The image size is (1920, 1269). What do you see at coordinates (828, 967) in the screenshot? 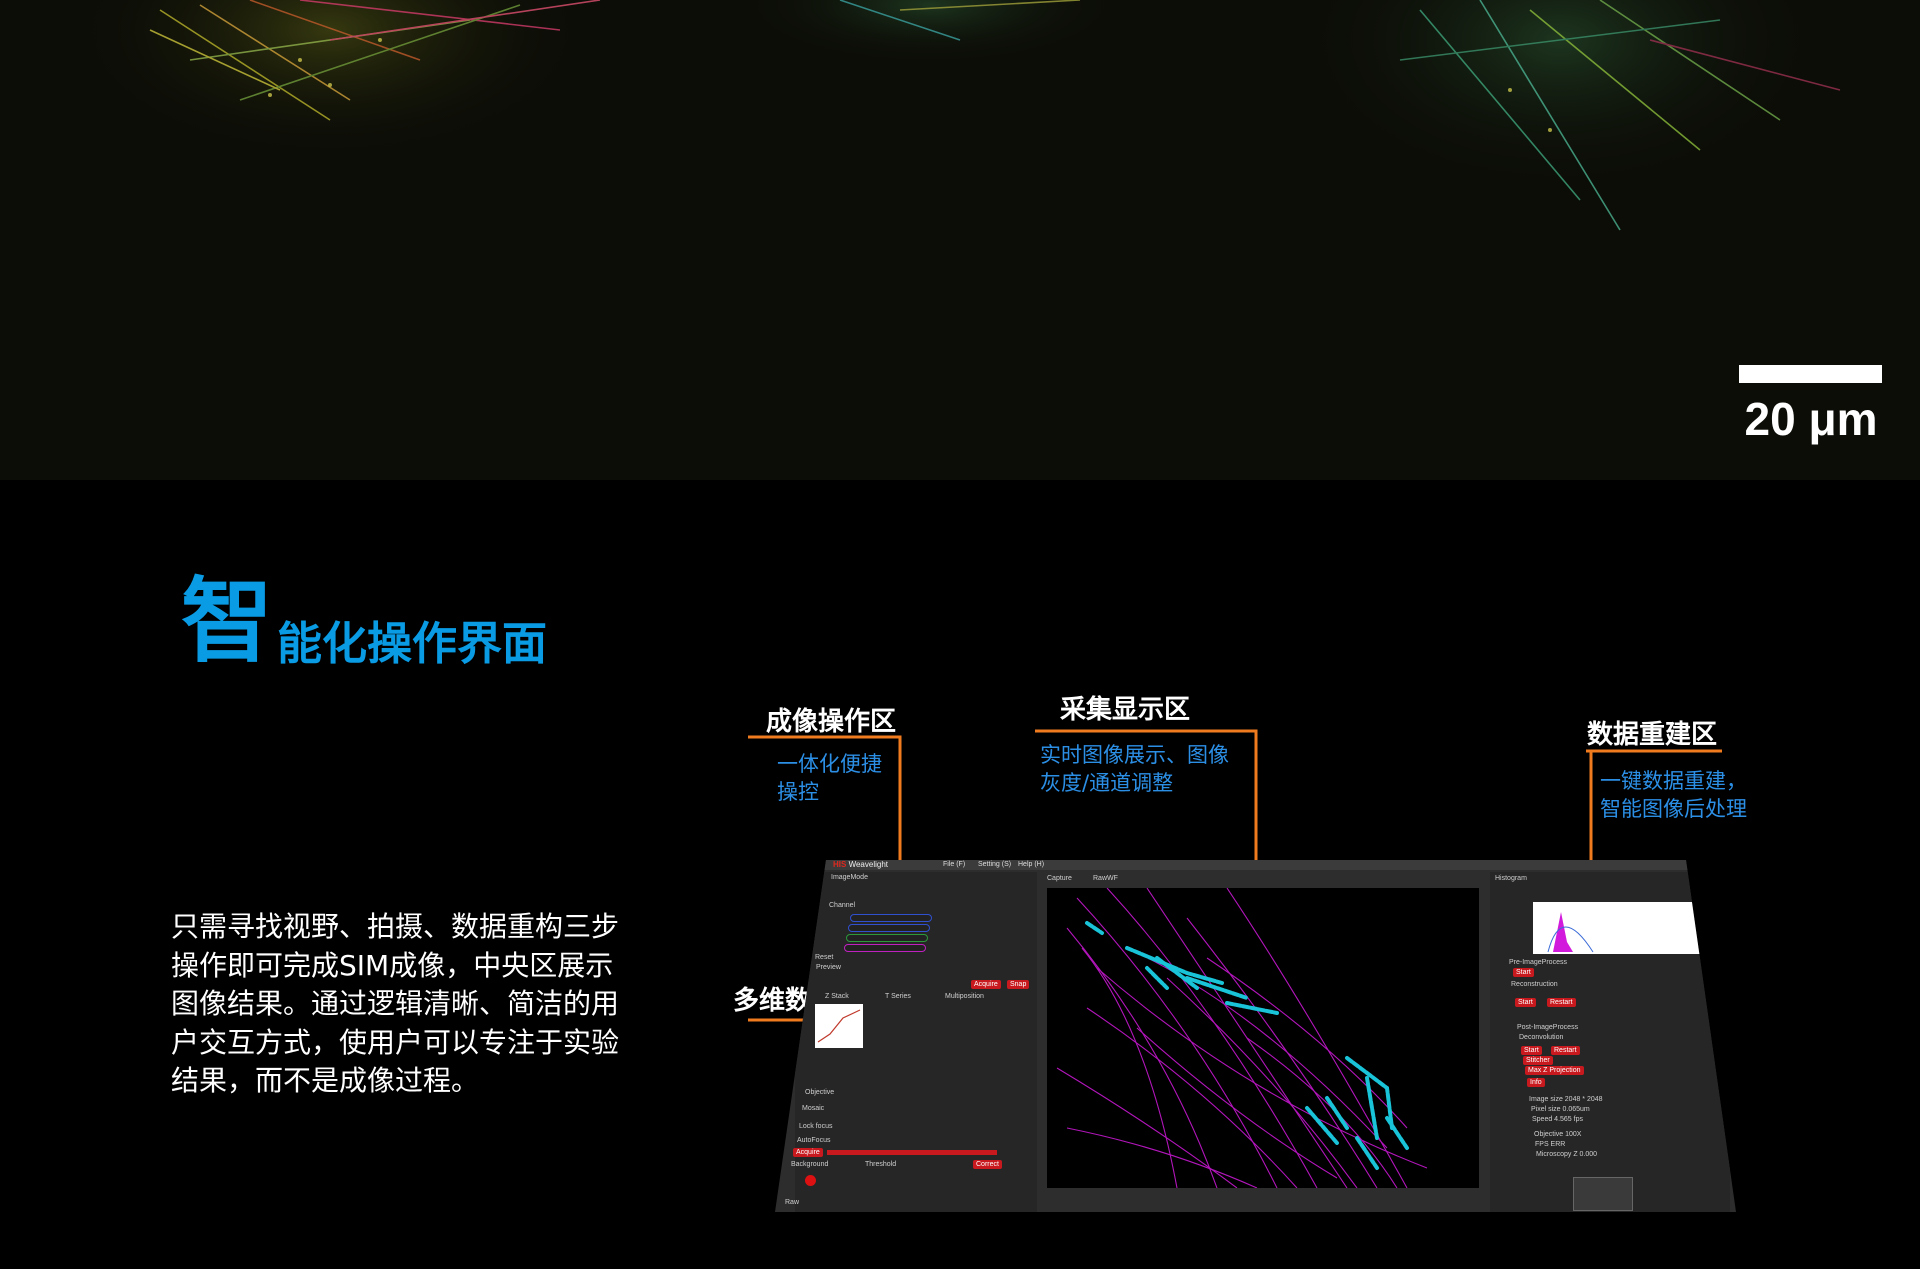
I see `label-preview: Preview` at bounding box center [828, 967].